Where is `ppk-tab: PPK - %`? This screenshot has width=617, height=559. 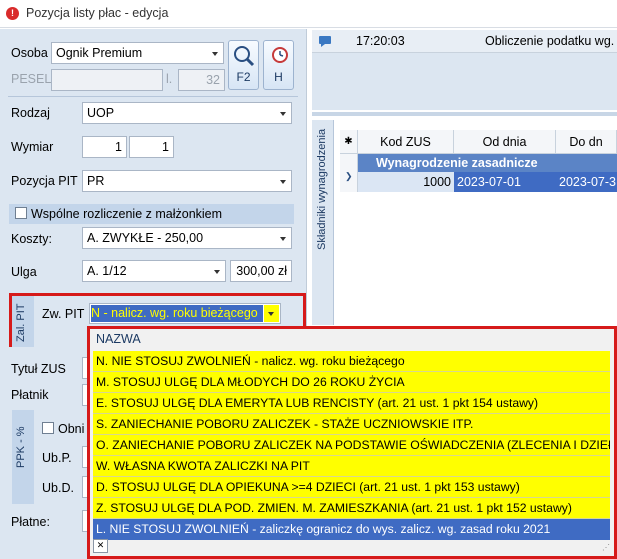 ppk-tab: PPK - % is located at coordinates (23, 457).